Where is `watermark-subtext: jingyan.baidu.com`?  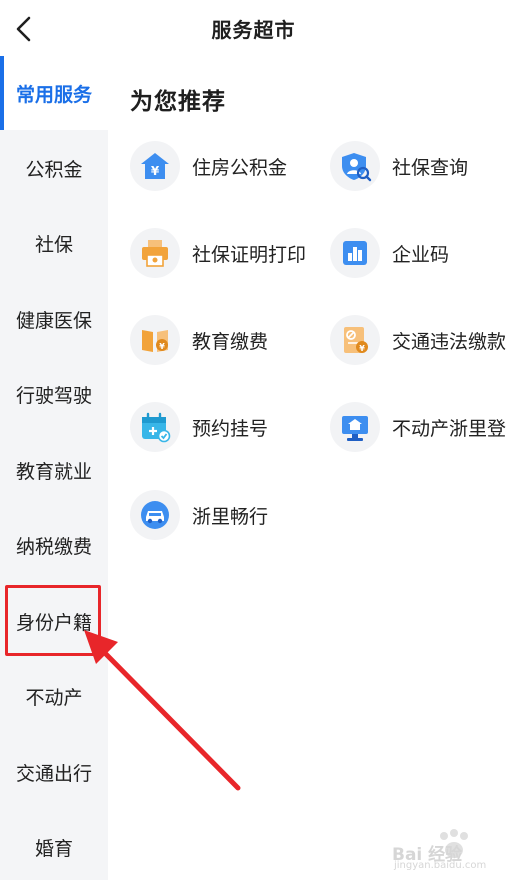
watermark-subtext: jingyan.baidu.com is located at coordinates (440, 865).